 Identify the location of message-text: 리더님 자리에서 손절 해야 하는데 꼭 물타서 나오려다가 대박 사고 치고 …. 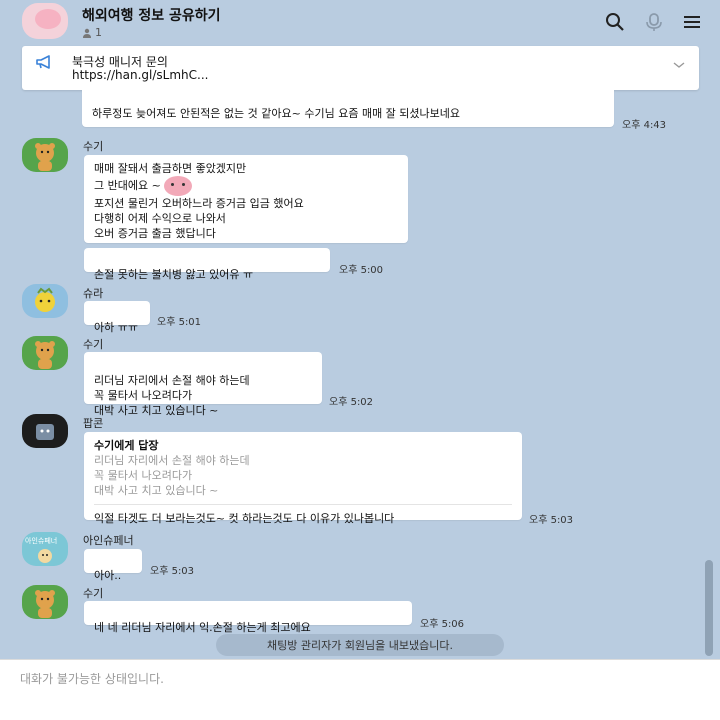
(172, 395).